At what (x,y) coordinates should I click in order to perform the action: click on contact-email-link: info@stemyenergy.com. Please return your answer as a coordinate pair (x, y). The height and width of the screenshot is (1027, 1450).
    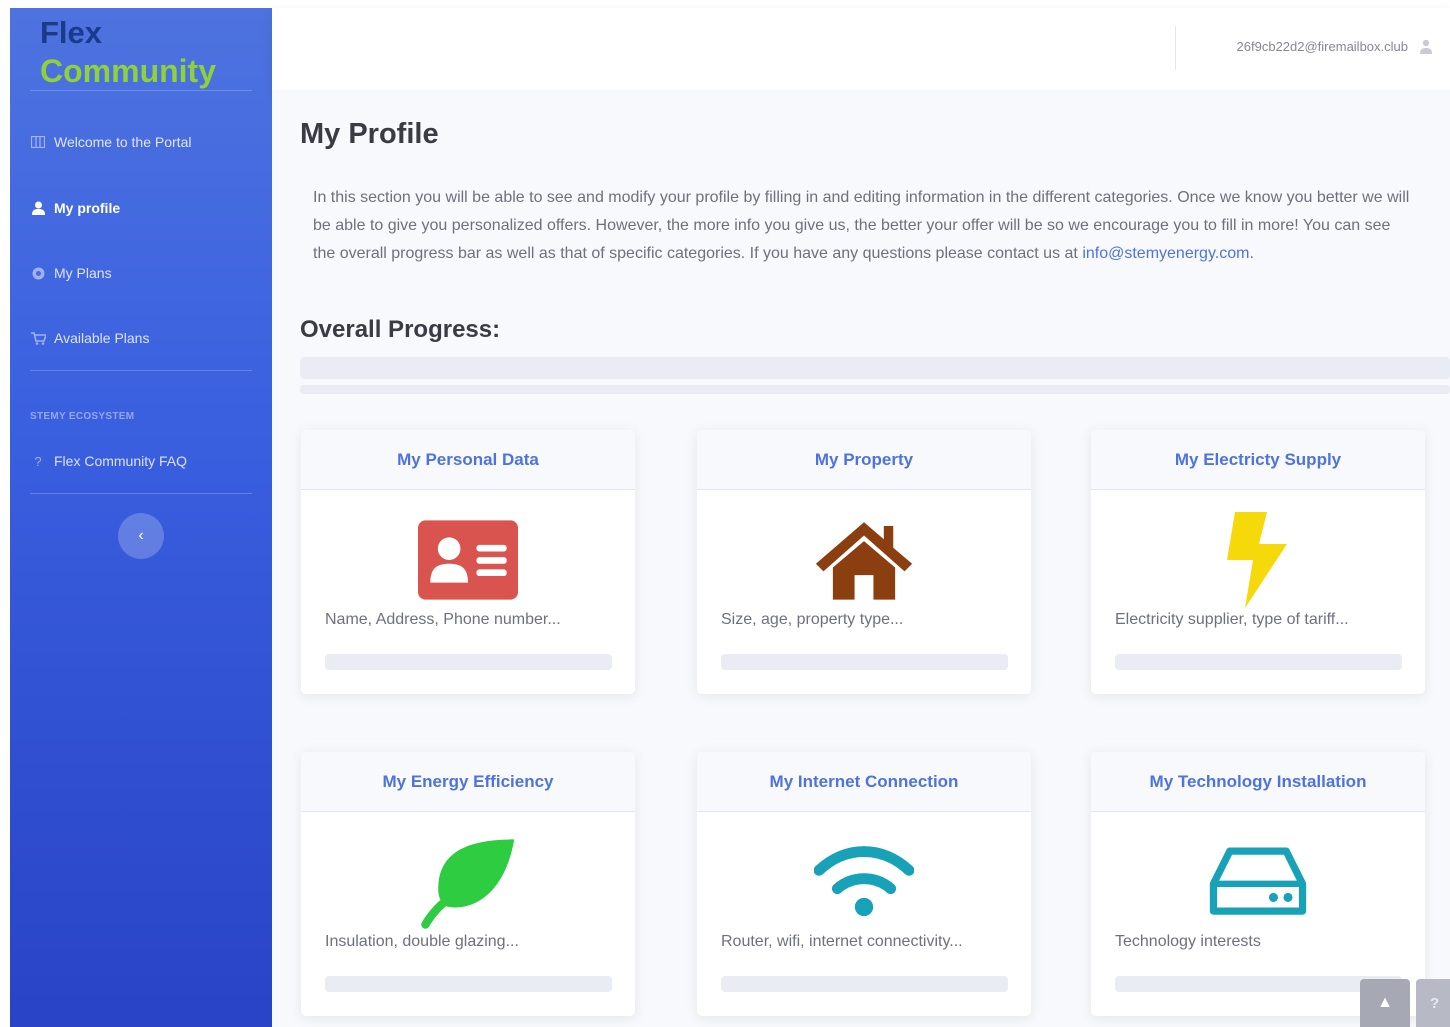
    Looking at the image, I should click on (1165, 253).